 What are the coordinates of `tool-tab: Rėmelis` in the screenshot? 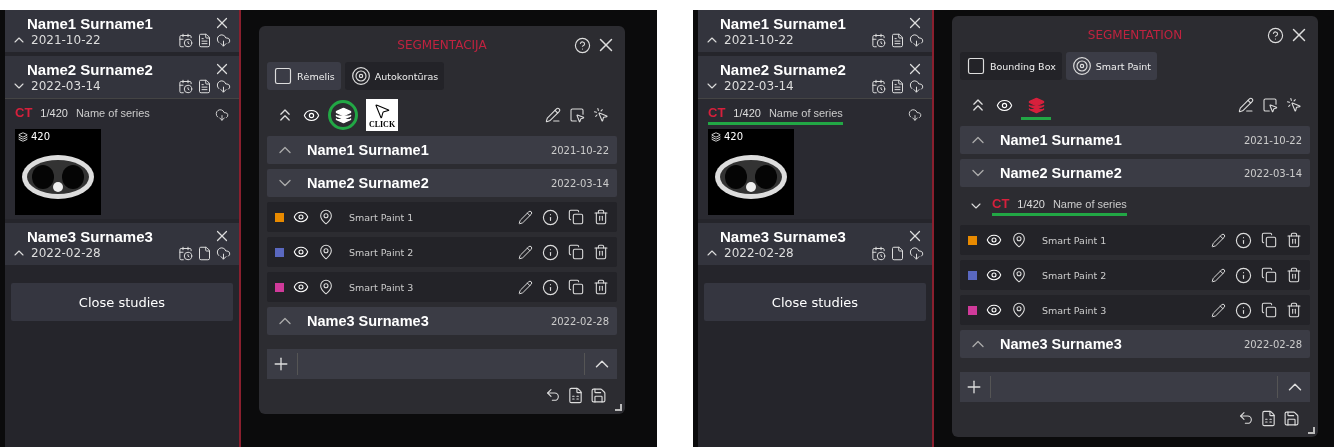 It's located at (304, 76).